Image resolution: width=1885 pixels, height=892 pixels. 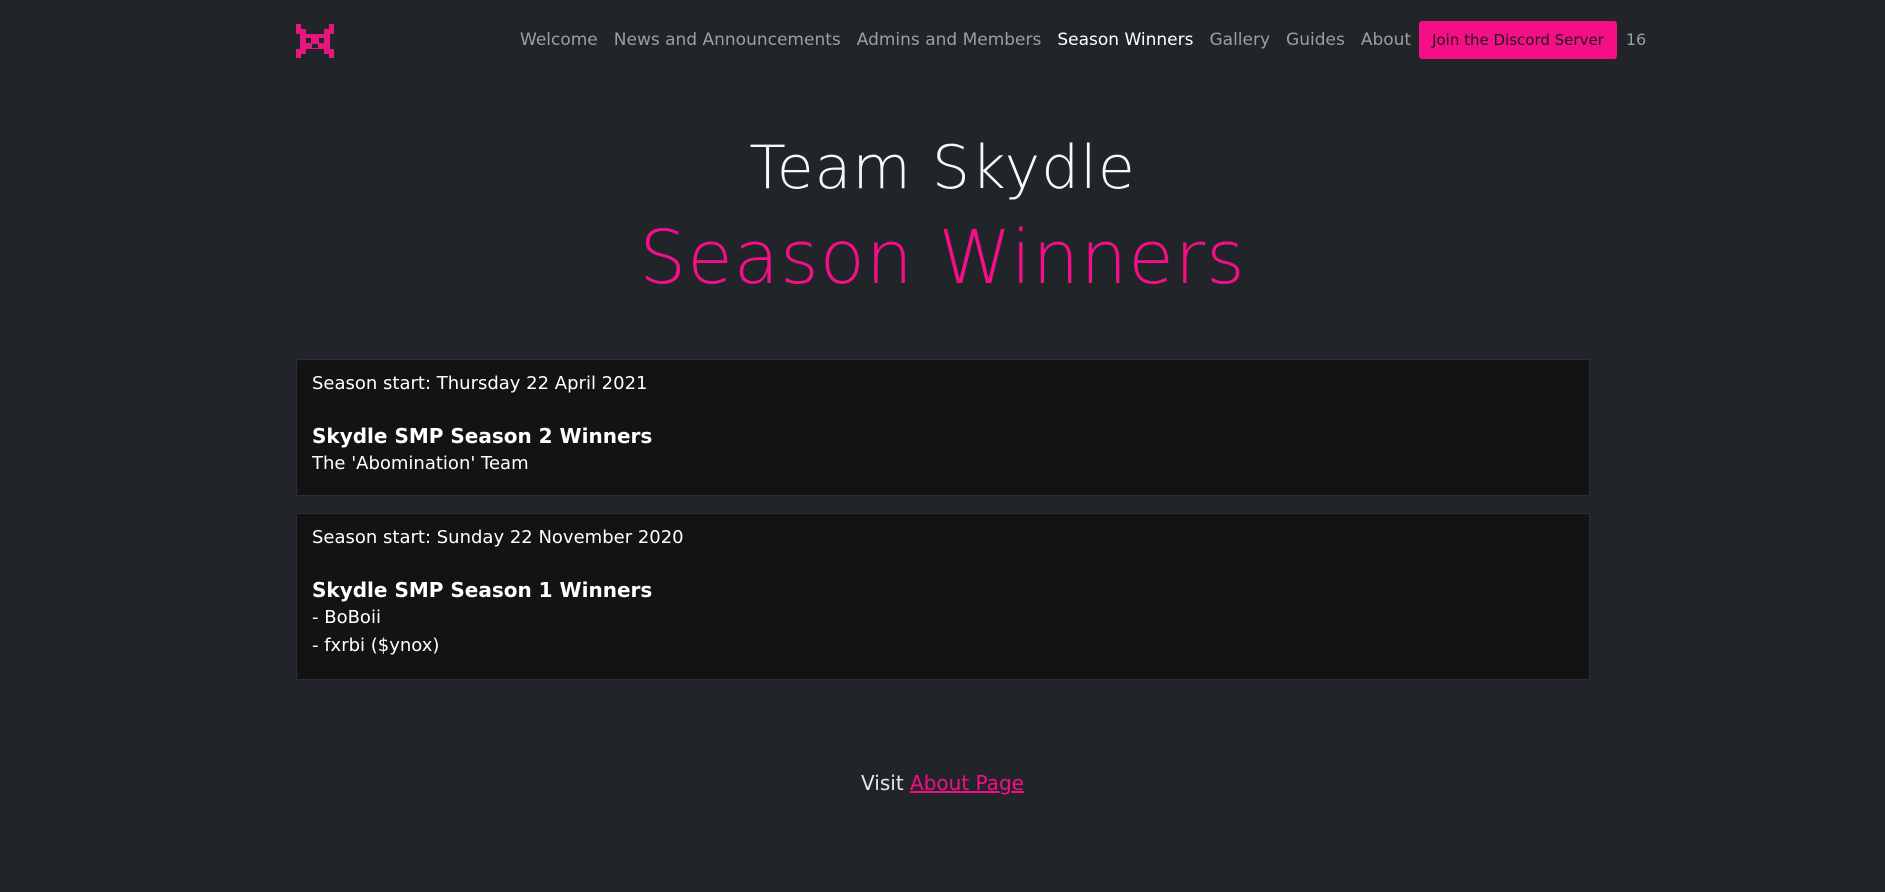 What do you see at coordinates (942, 258) in the screenshot?
I see `page-subtitle: Season Winners` at bounding box center [942, 258].